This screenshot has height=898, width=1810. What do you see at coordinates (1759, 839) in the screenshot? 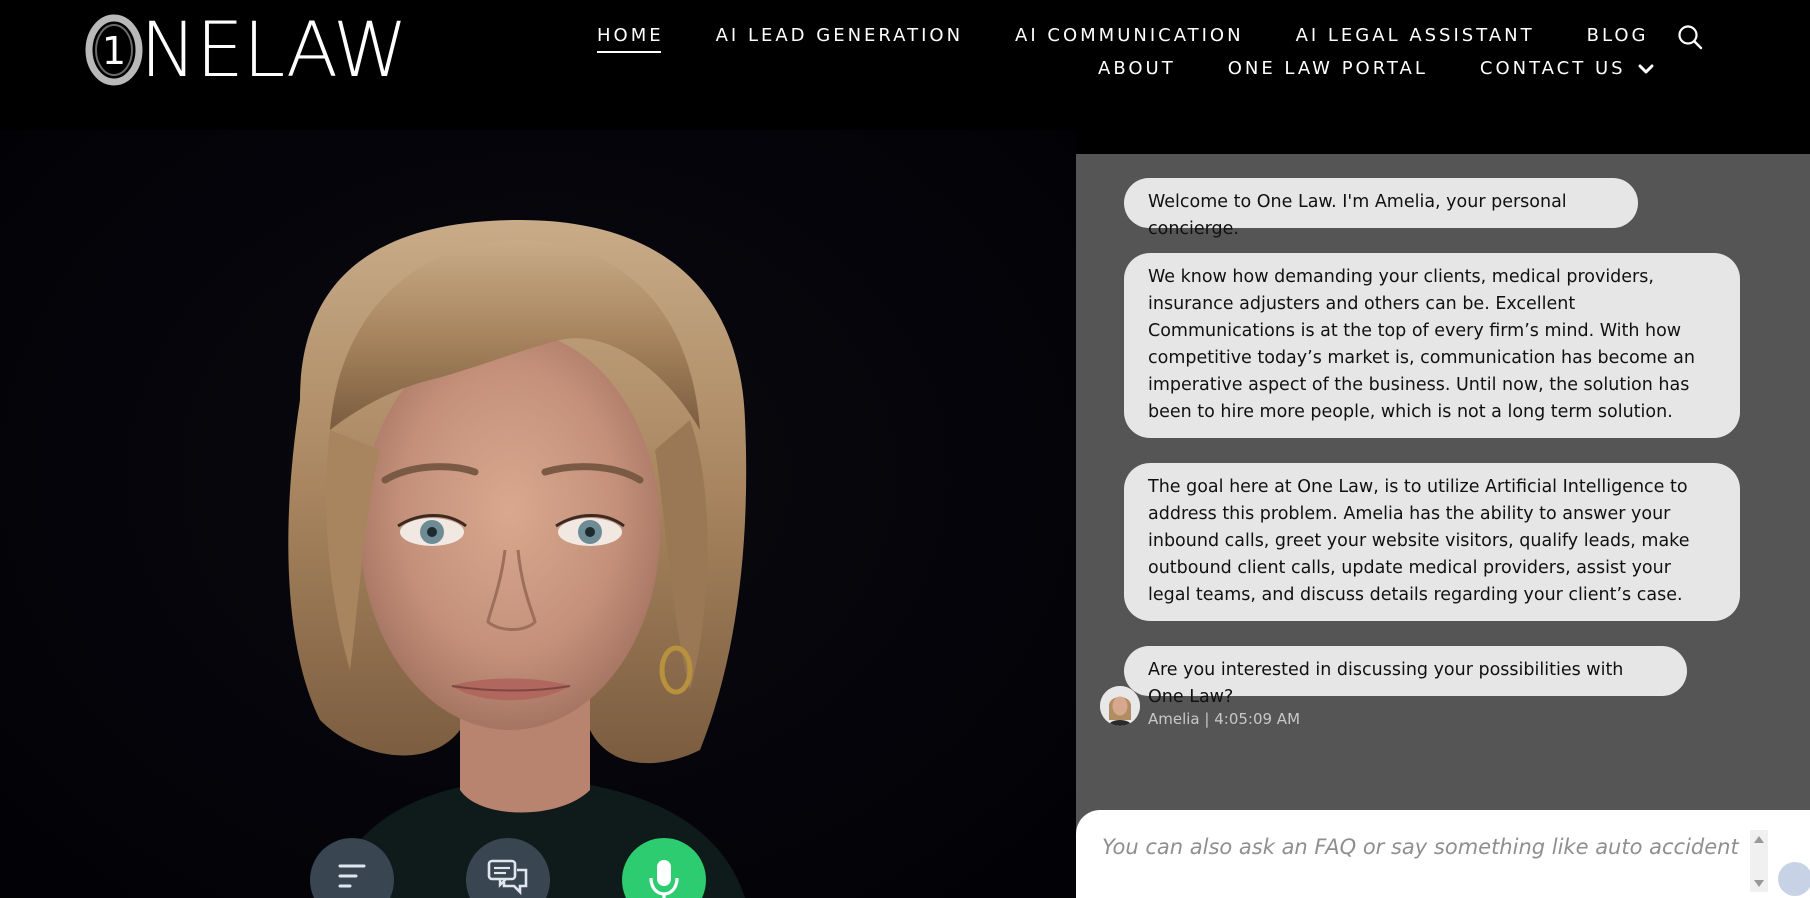
I see `scroll-up-arrow-icon` at bounding box center [1759, 839].